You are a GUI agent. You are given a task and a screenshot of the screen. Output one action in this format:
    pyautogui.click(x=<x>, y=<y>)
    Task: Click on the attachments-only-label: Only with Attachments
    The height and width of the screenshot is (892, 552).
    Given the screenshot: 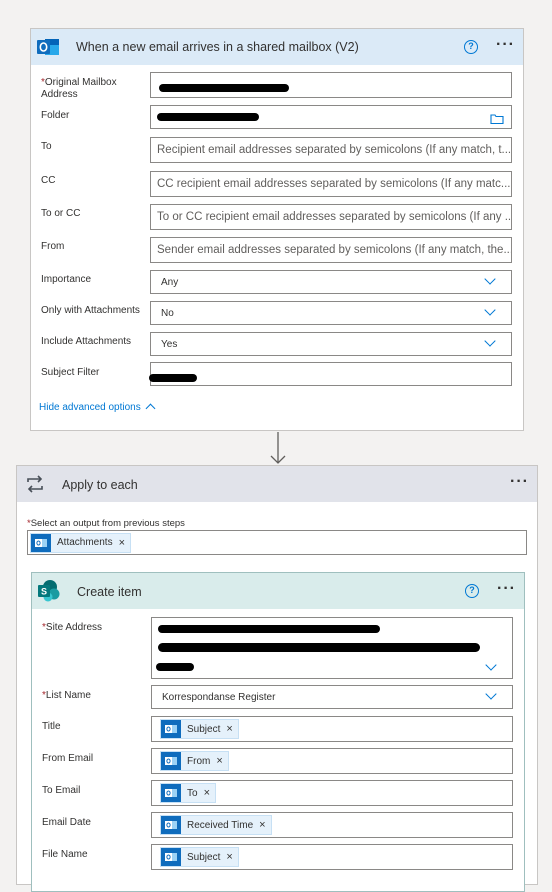 What is the action you would take?
    pyautogui.click(x=90, y=310)
    